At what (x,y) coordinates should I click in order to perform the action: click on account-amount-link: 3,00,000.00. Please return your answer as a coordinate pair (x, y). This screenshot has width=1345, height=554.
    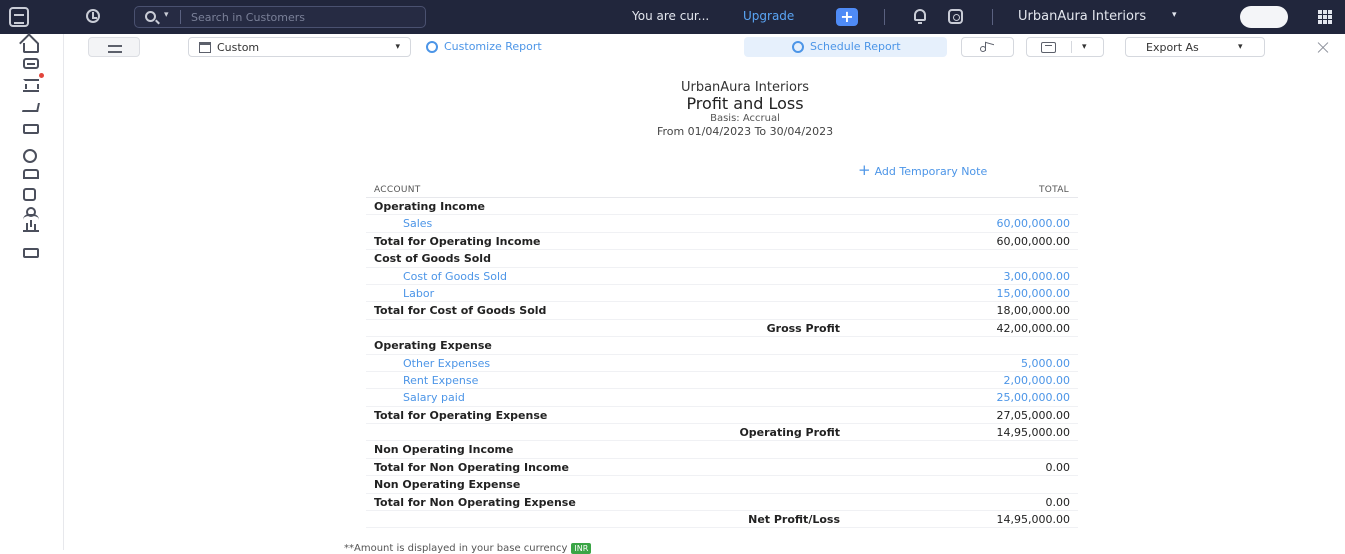
    Looking at the image, I should click on (1037, 276).